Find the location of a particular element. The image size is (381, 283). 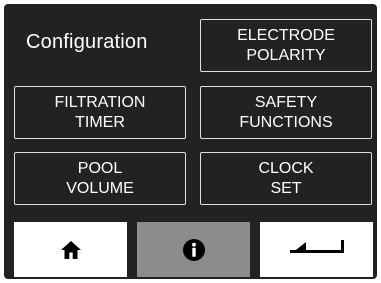

info-button is located at coordinates (193, 249).